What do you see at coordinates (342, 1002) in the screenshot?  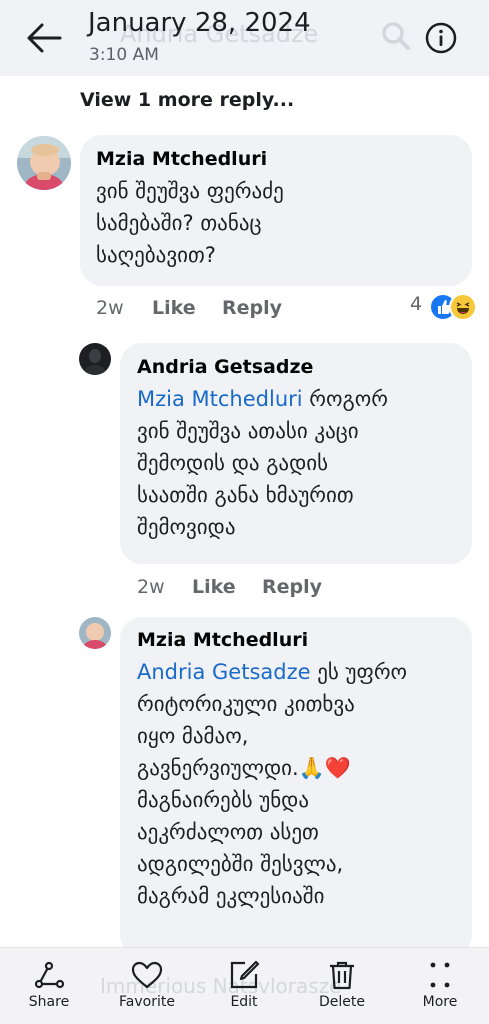 I see `delete-label: Delete` at bounding box center [342, 1002].